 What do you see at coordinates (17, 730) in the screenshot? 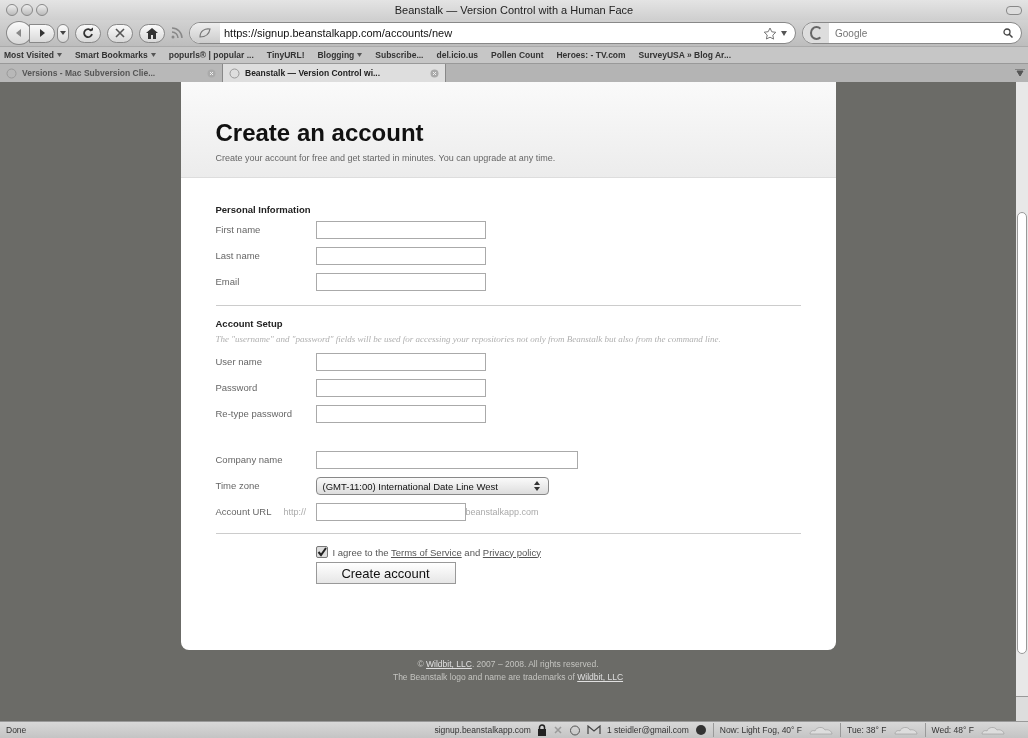
I see `status-text: Done` at bounding box center [17, 730].